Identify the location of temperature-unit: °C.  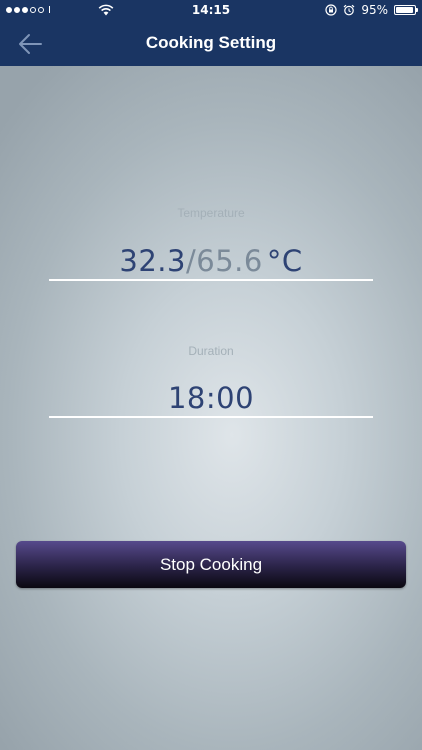
(284, 261).